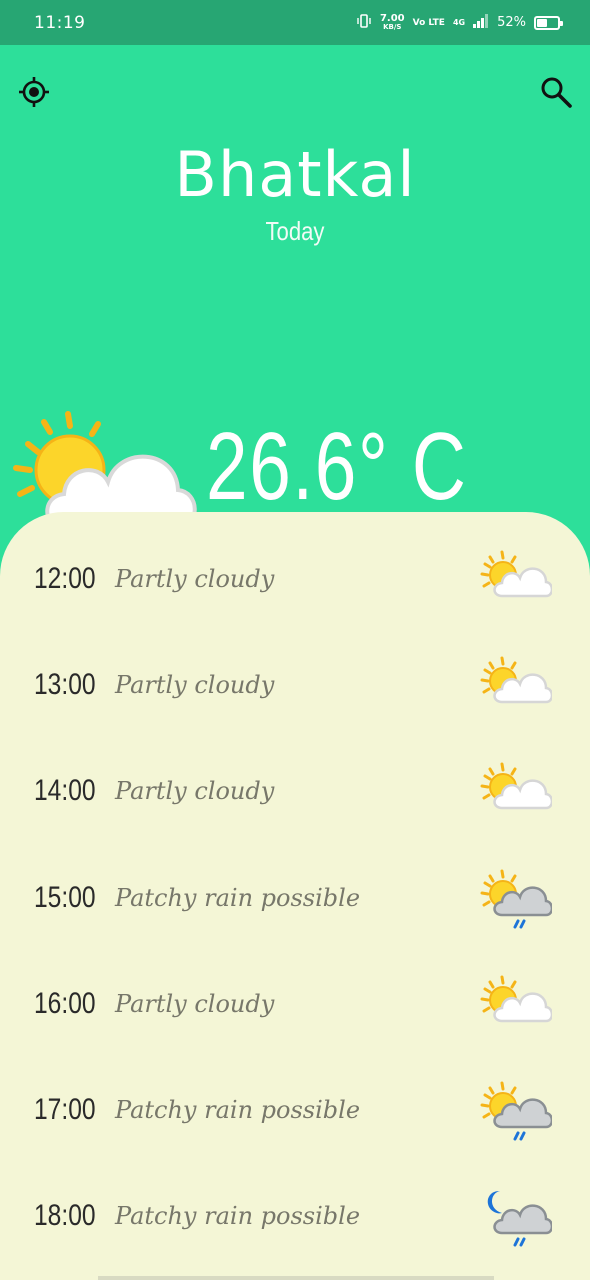  What do you see at coordinates (295, 1004) in the screenshot?
I see `hourly-row: 16:00 Partly cloudy` at bounding box center [295, 1004].